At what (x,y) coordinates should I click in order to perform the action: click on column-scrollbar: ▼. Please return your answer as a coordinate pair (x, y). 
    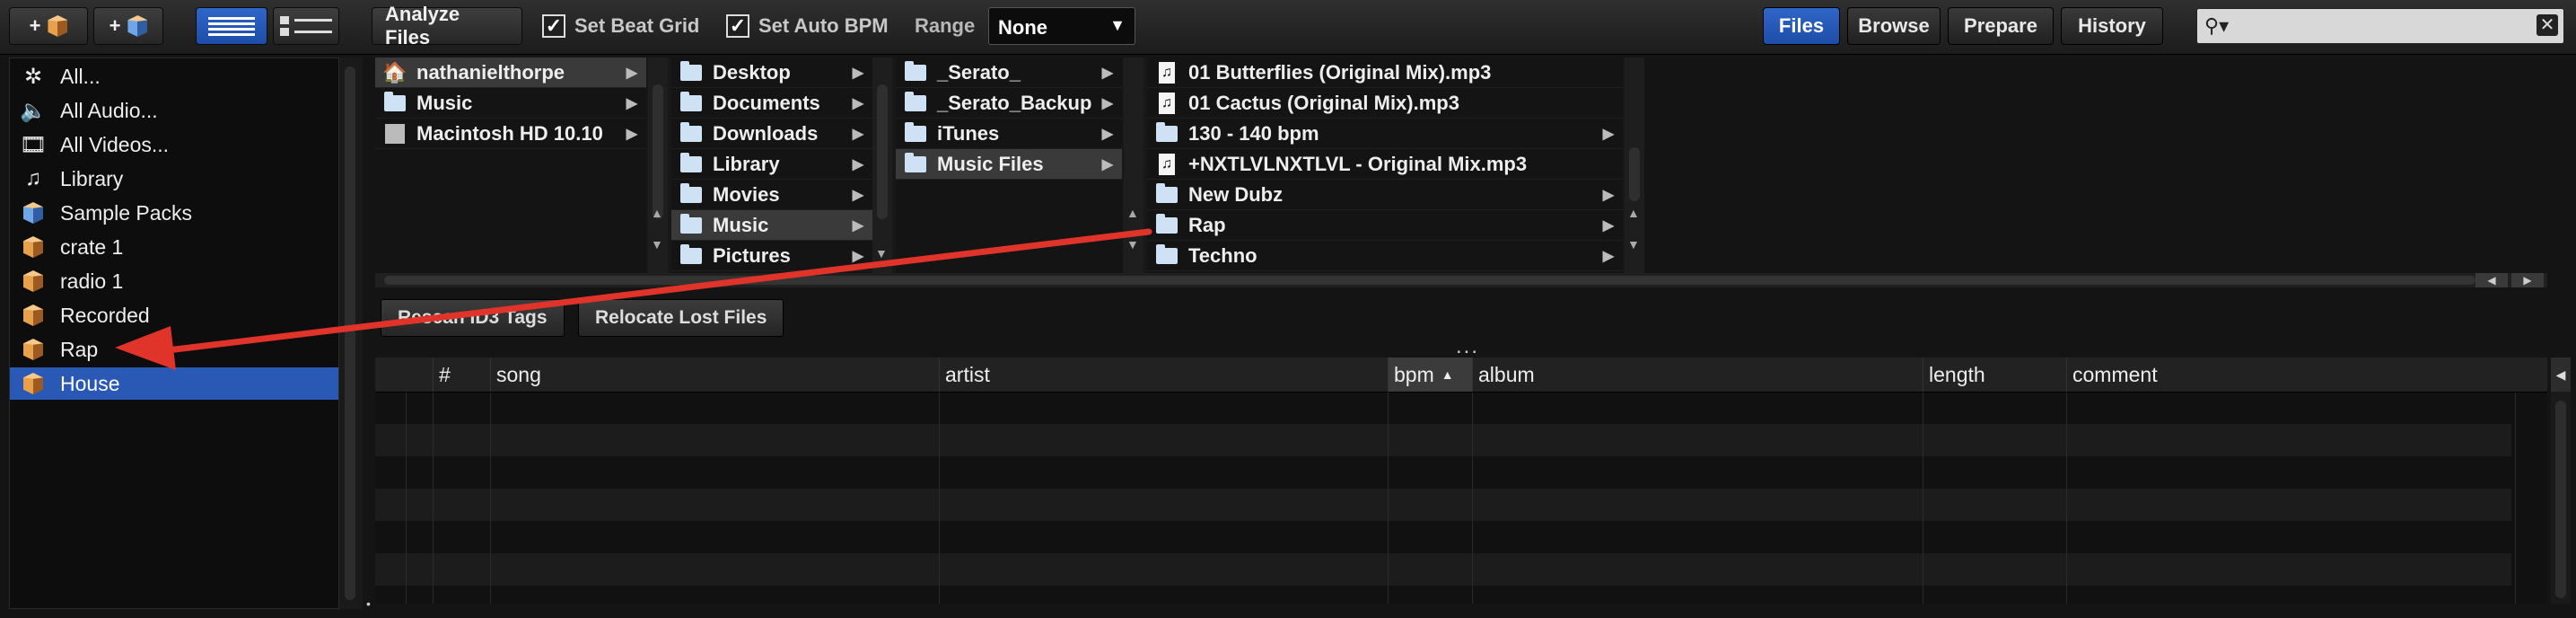
    Looking at the image, I should click on (882, 165).